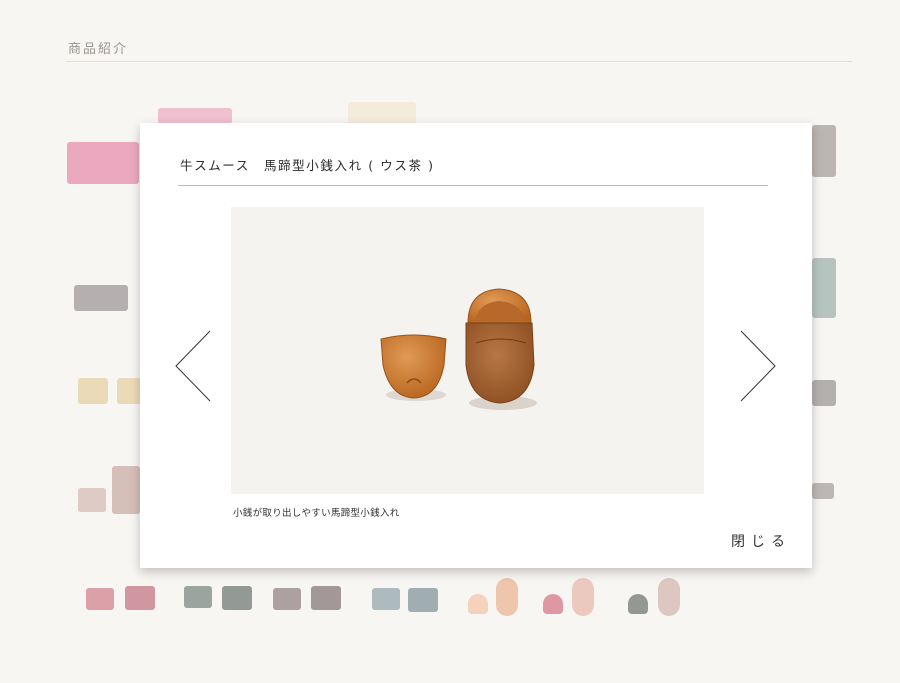 This screenshot has height=683, width=900. What do you see at coordinates (459, 61) in the screenshot?
I see `section-divider` at bounding box center [459, 61].